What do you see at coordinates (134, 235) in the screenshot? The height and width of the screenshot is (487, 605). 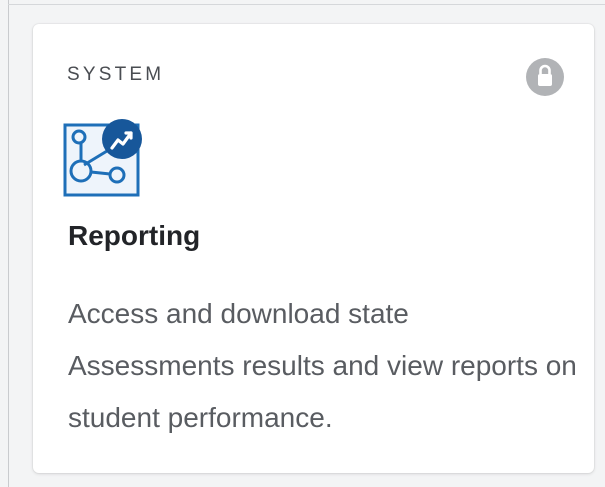 I see `card-title: Reporting` at bounding box center [134, 235].